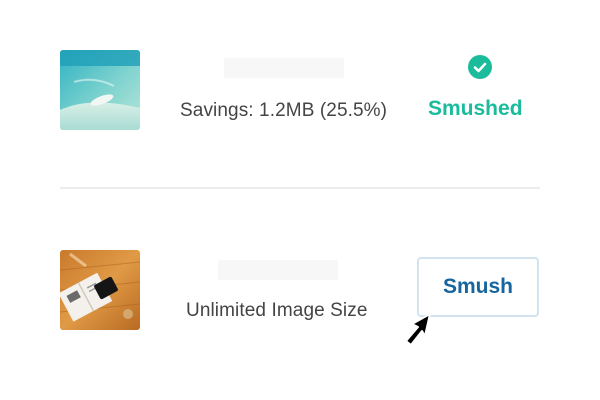 The width and height of the screenshot is (600, 400). Describe the element at coordinates (419, 329) in the screenshot. I see `arrow-pointer-icon` at that location.